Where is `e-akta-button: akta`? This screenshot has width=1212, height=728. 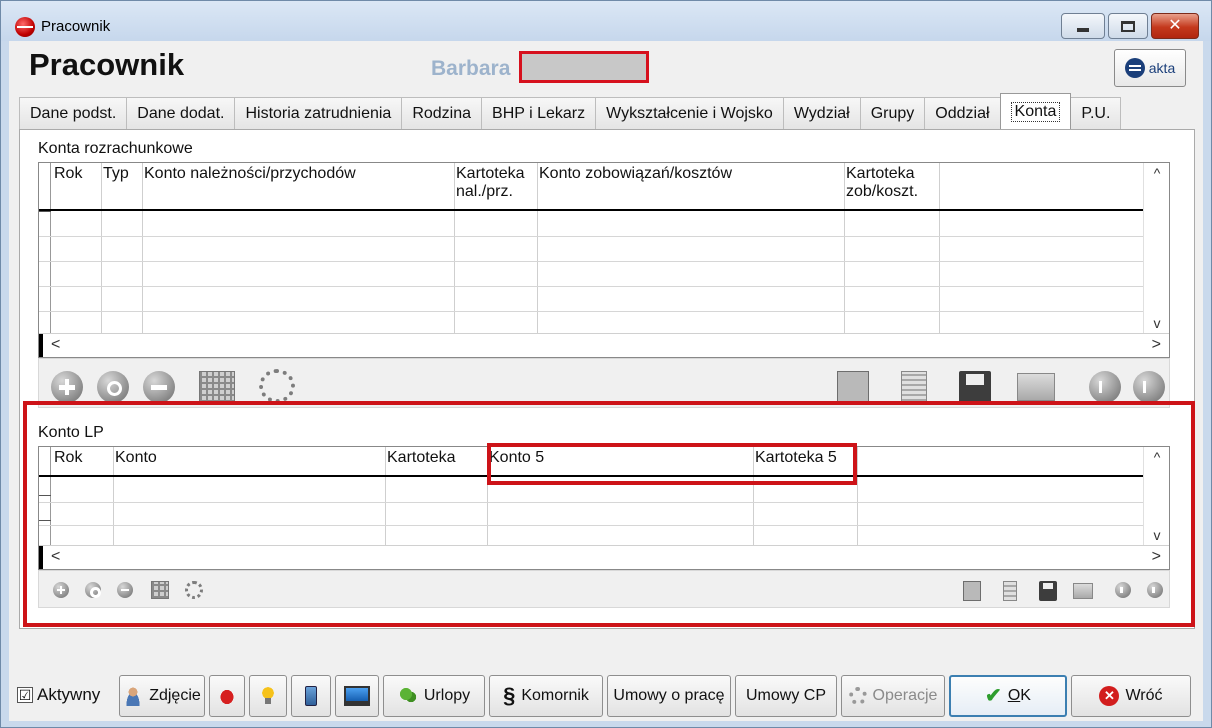 e-akta-button: akta is located at coordinates (1150, 68).